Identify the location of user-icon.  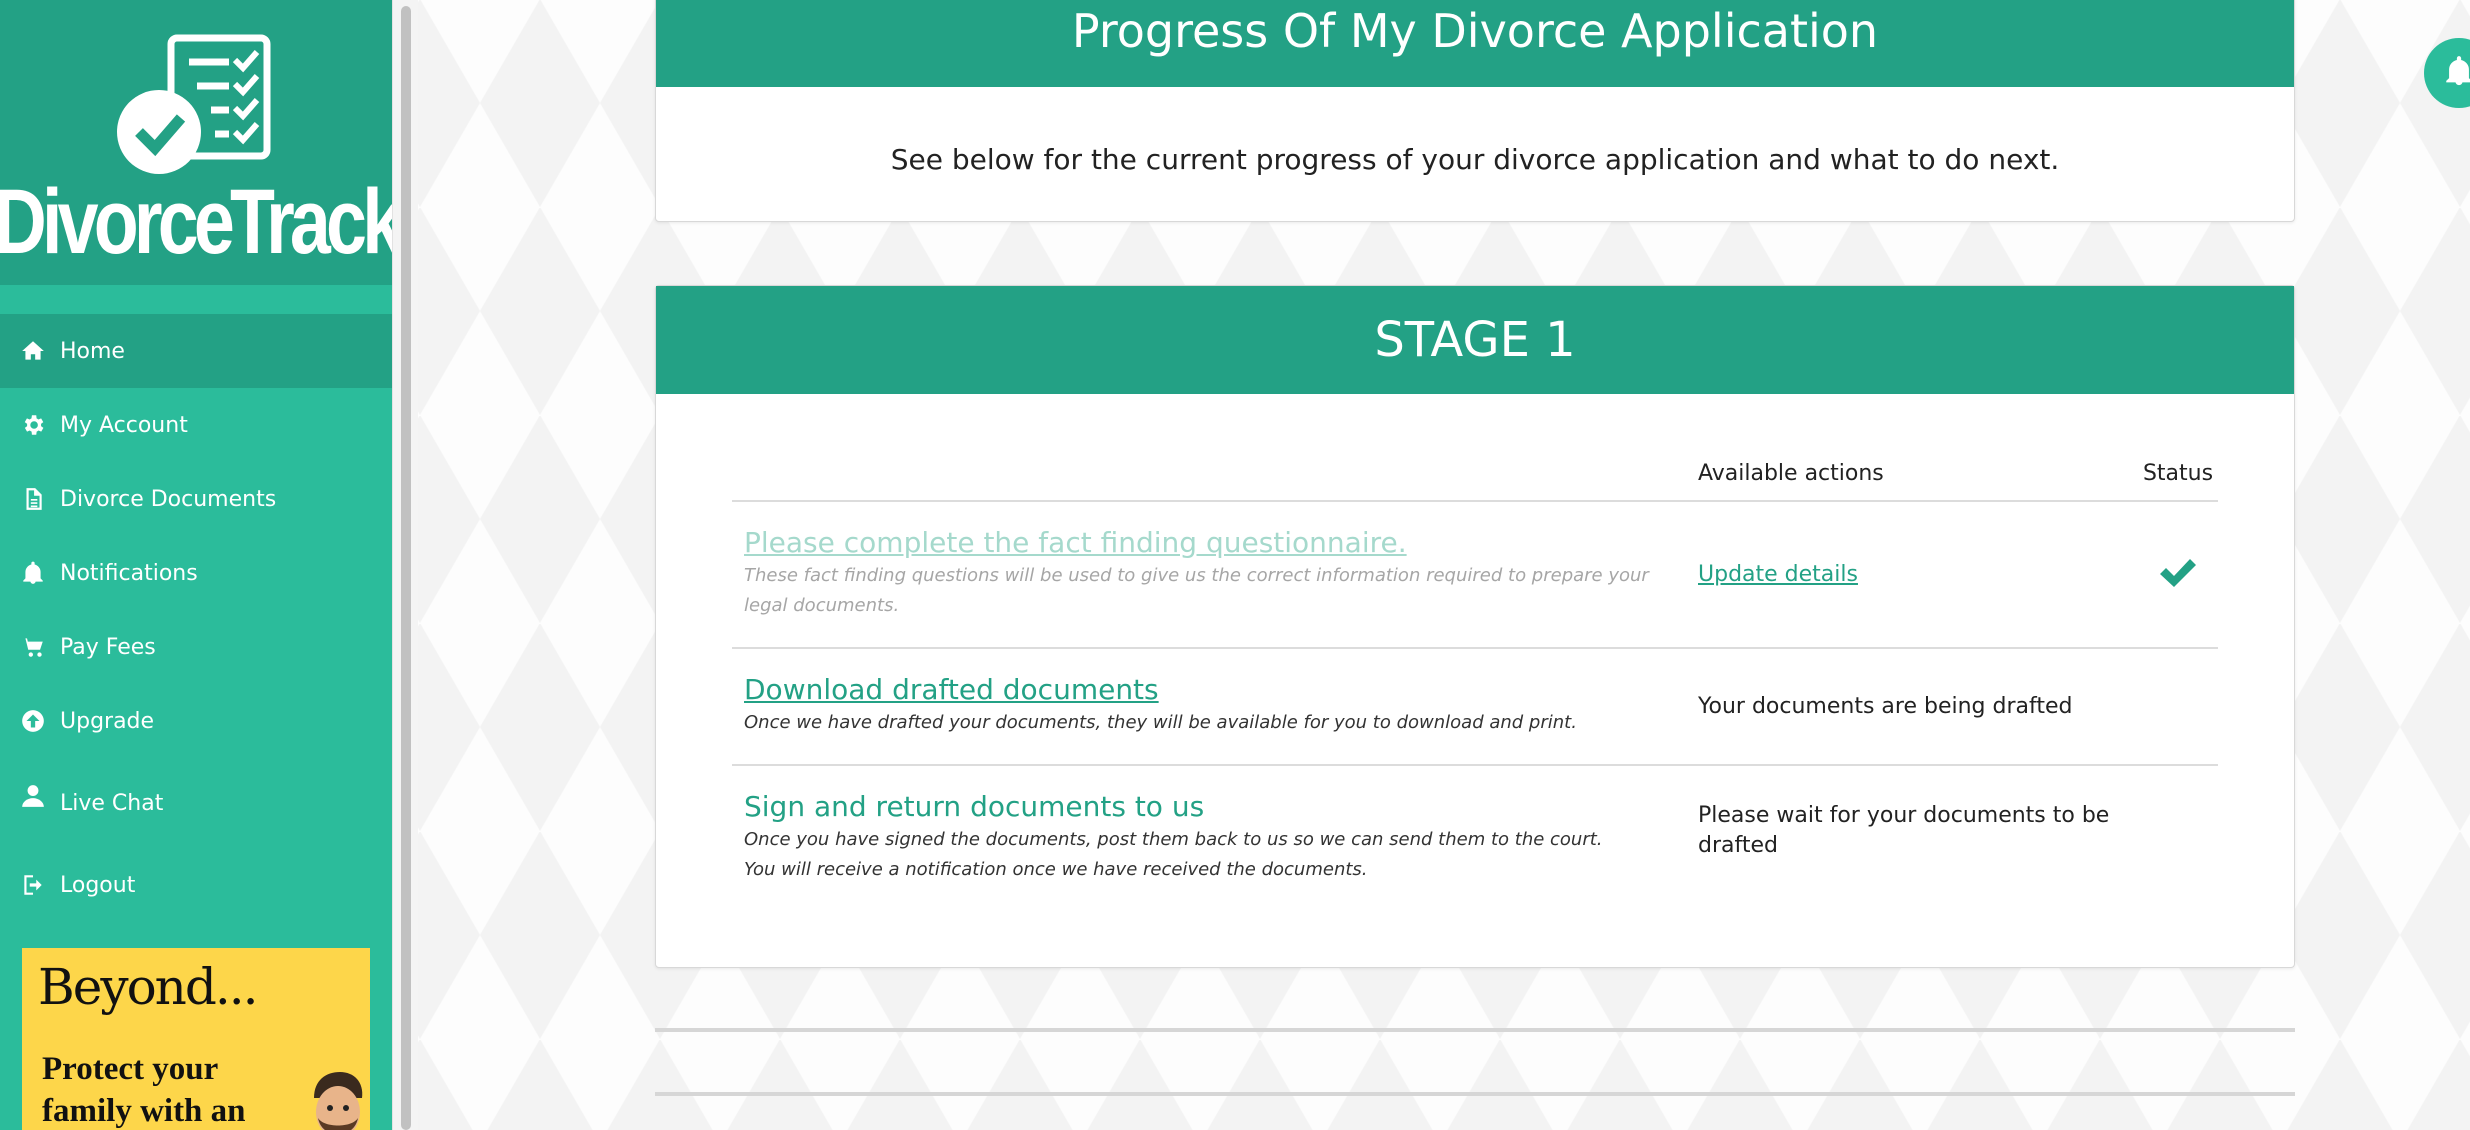
(33, 796).